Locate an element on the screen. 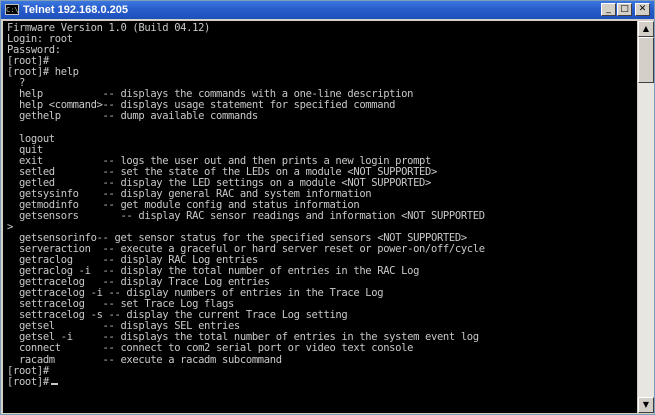 This screenshot has height=415, width=655. close-button: ✕ is located at coordinates (642, 9).